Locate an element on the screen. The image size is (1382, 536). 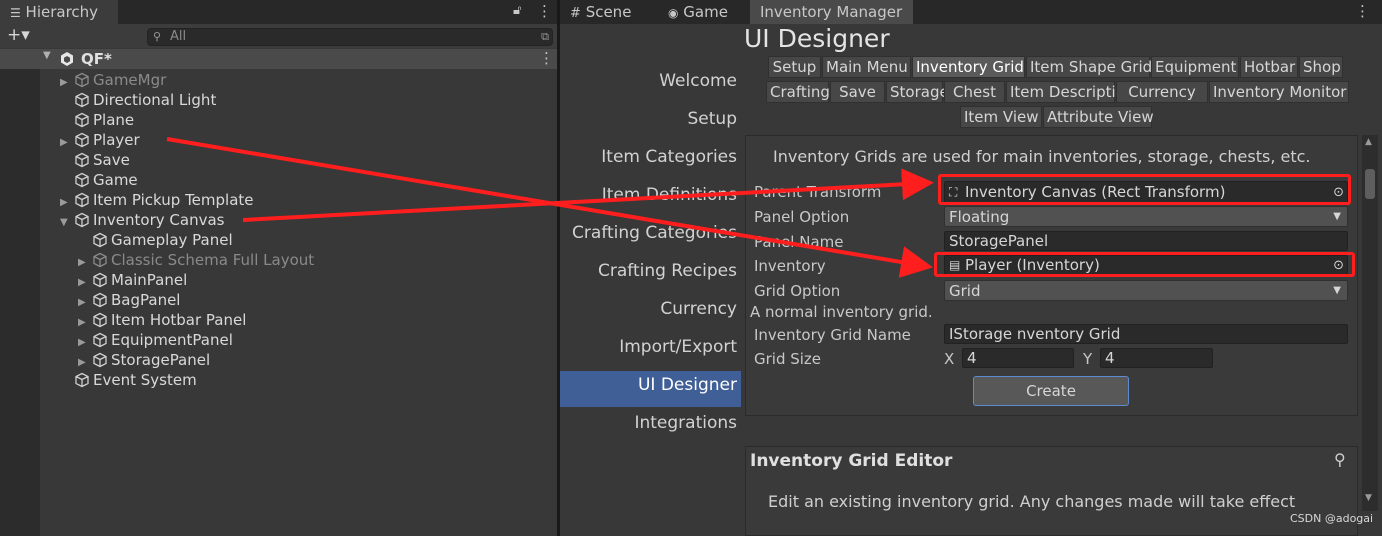
arrow-to-inventory is located at coordinates (549, 207).